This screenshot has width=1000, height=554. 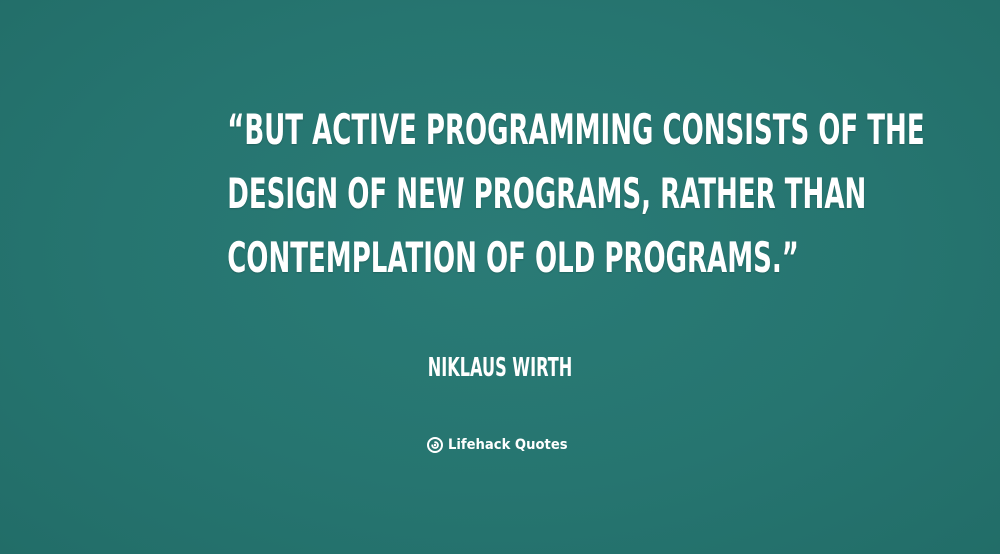 What do you see at coordinates (508, 445) in the screenshot?
I see `brand-name: Lifehack Quotes` at bounding box center [508, 445].